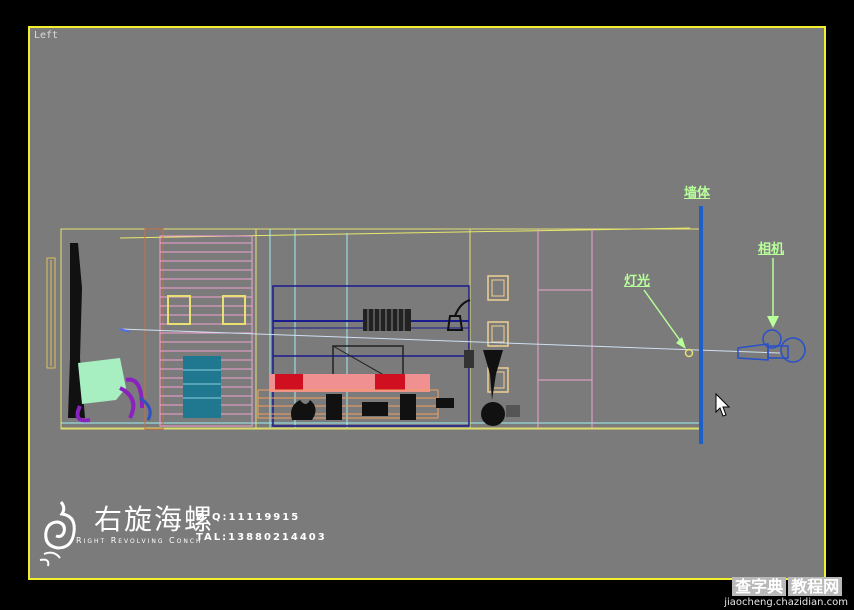 The width and height of the screenshot is (854, 610). Describe the element at coordinates (689, 353) in the screenshot. I see `light-marker` at that location.